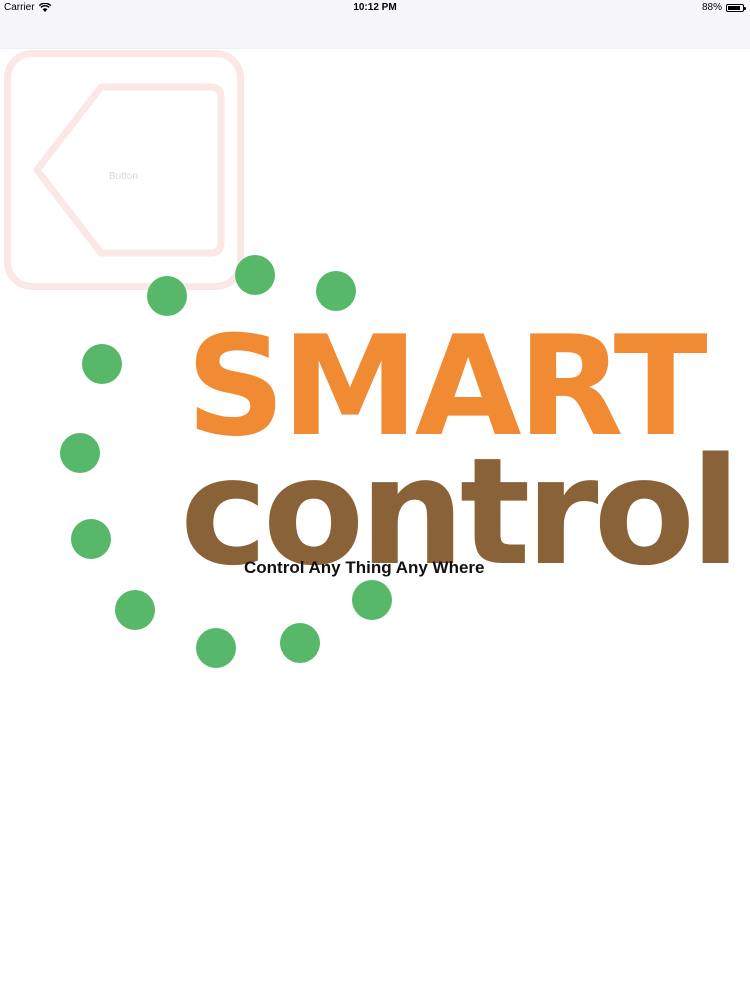  What do you see at coordinates (375, 32) in the screenshot?
I see `navigation-bar` at bounding box center [375, 32].